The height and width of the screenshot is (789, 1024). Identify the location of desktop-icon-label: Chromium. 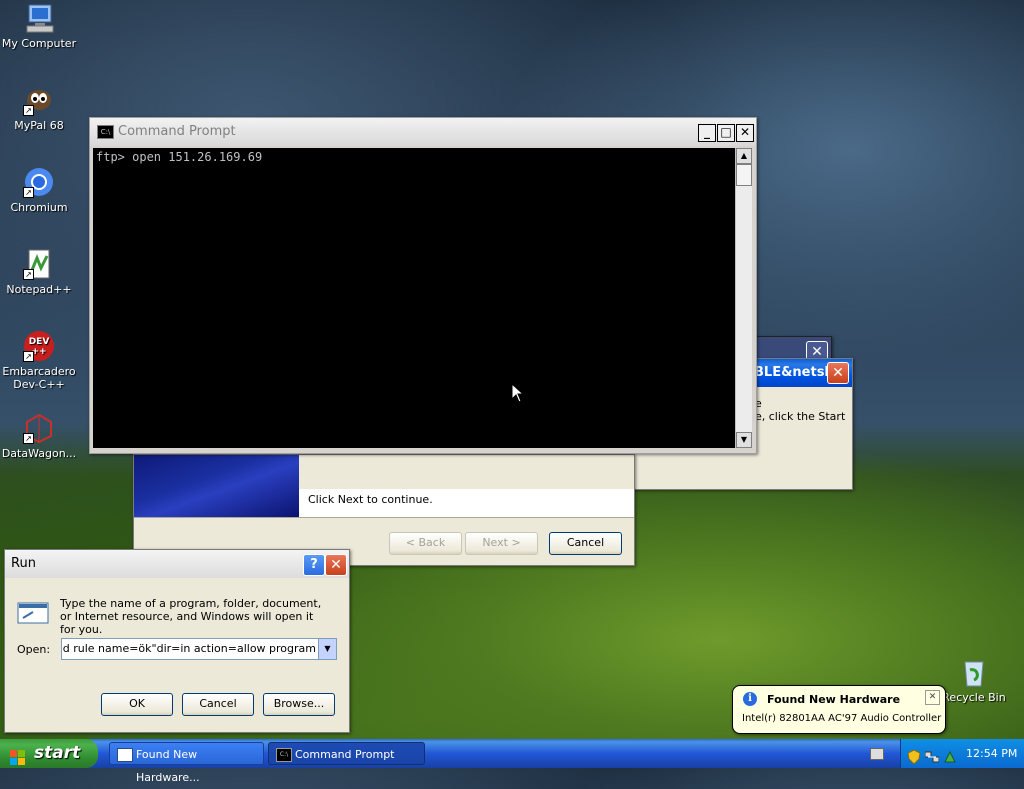
(39, 207).